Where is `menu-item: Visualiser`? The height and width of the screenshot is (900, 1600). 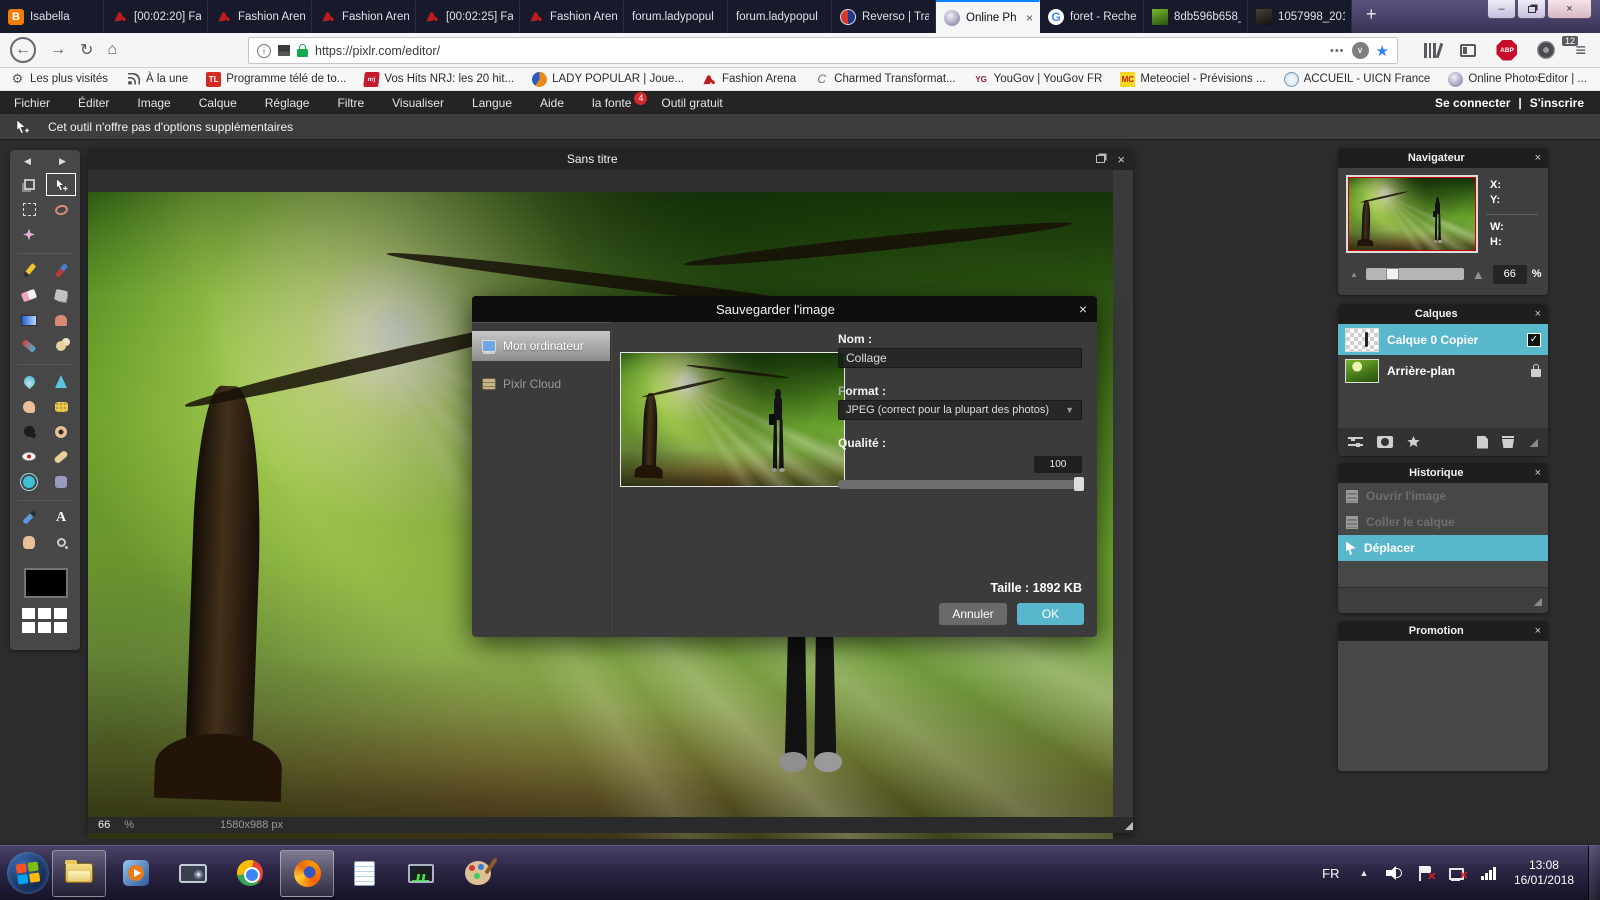 menu-item: Visualiser is located at coordinates (418, 103).